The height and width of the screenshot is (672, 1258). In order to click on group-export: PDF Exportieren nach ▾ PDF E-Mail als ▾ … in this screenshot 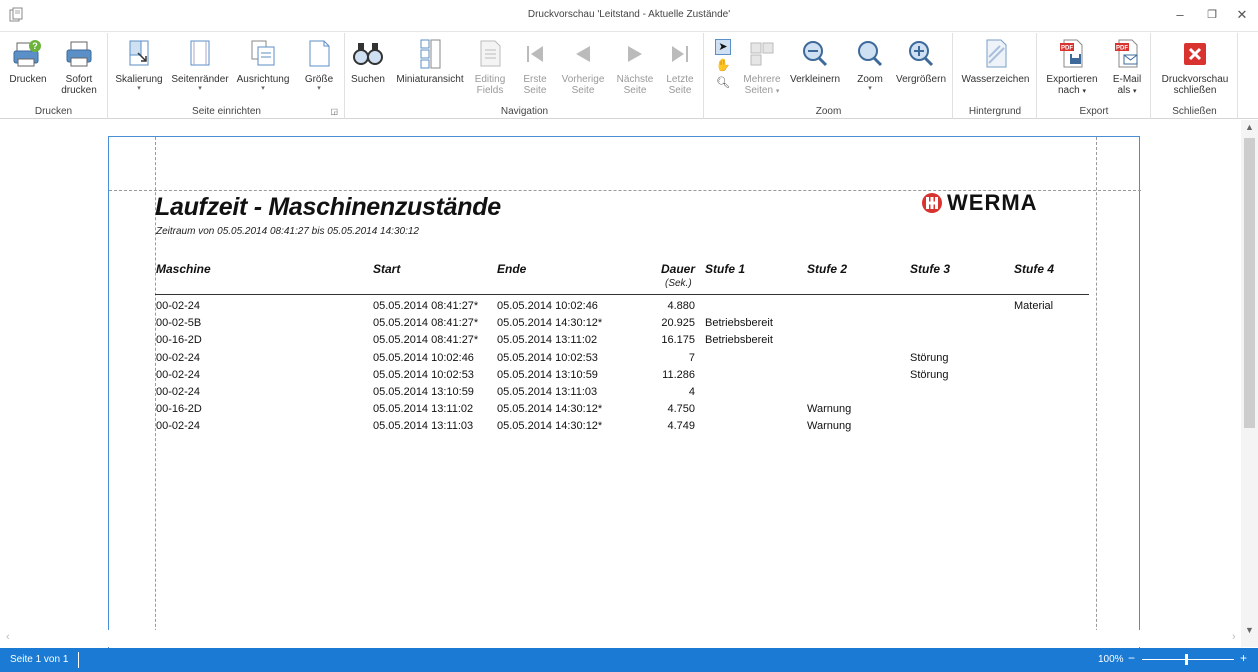, I will do `click(1094, 76)`.